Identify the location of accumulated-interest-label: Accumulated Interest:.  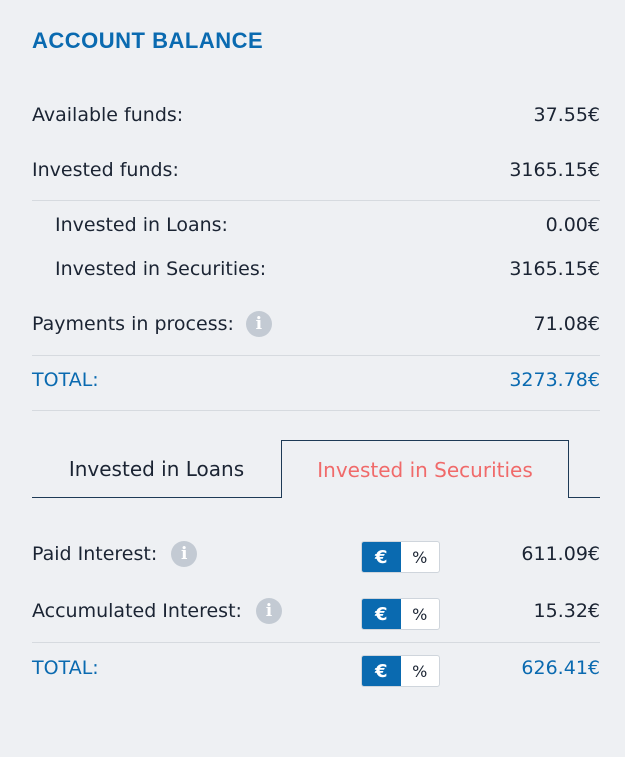
(137, 611).